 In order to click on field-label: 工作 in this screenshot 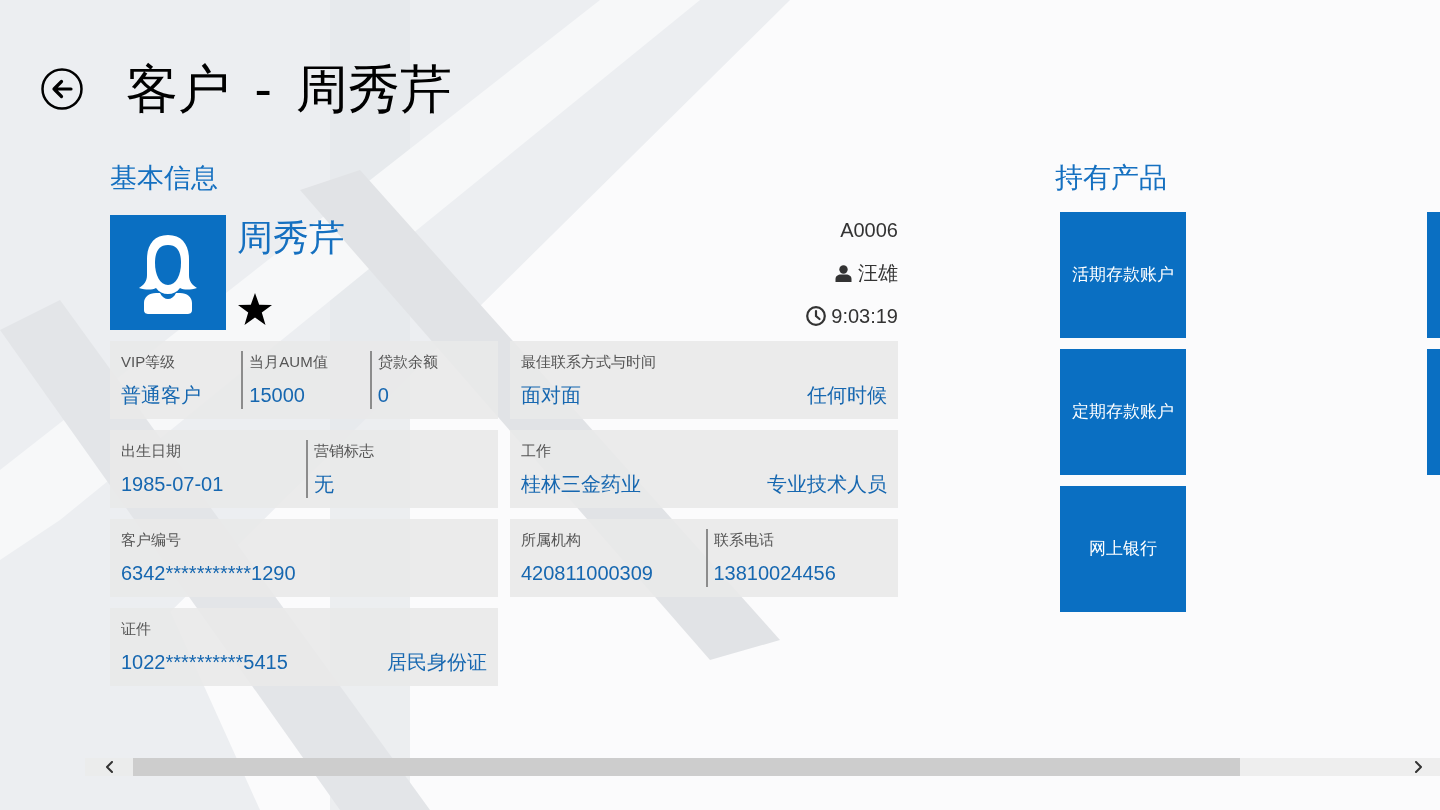, I will do `click(536, 451)`.